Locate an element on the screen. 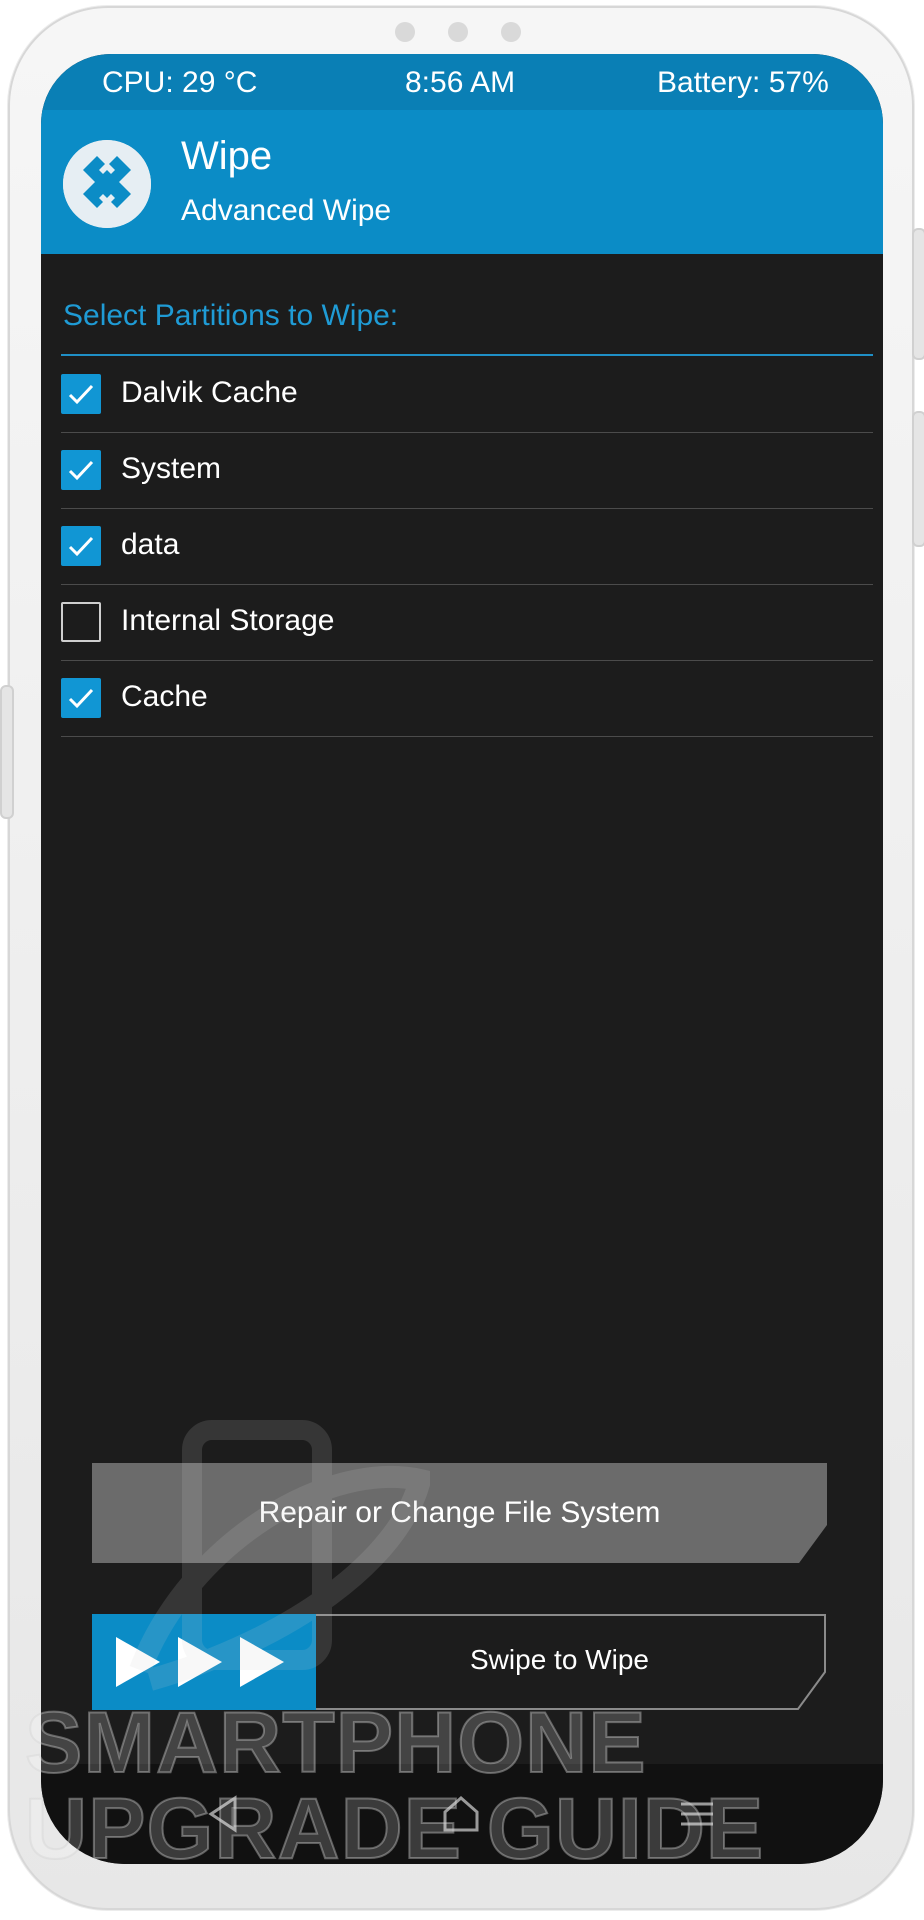 This screenshot has height=1920, width=924. battery-level: Battery: 57% is located at coordinates (743, 82).